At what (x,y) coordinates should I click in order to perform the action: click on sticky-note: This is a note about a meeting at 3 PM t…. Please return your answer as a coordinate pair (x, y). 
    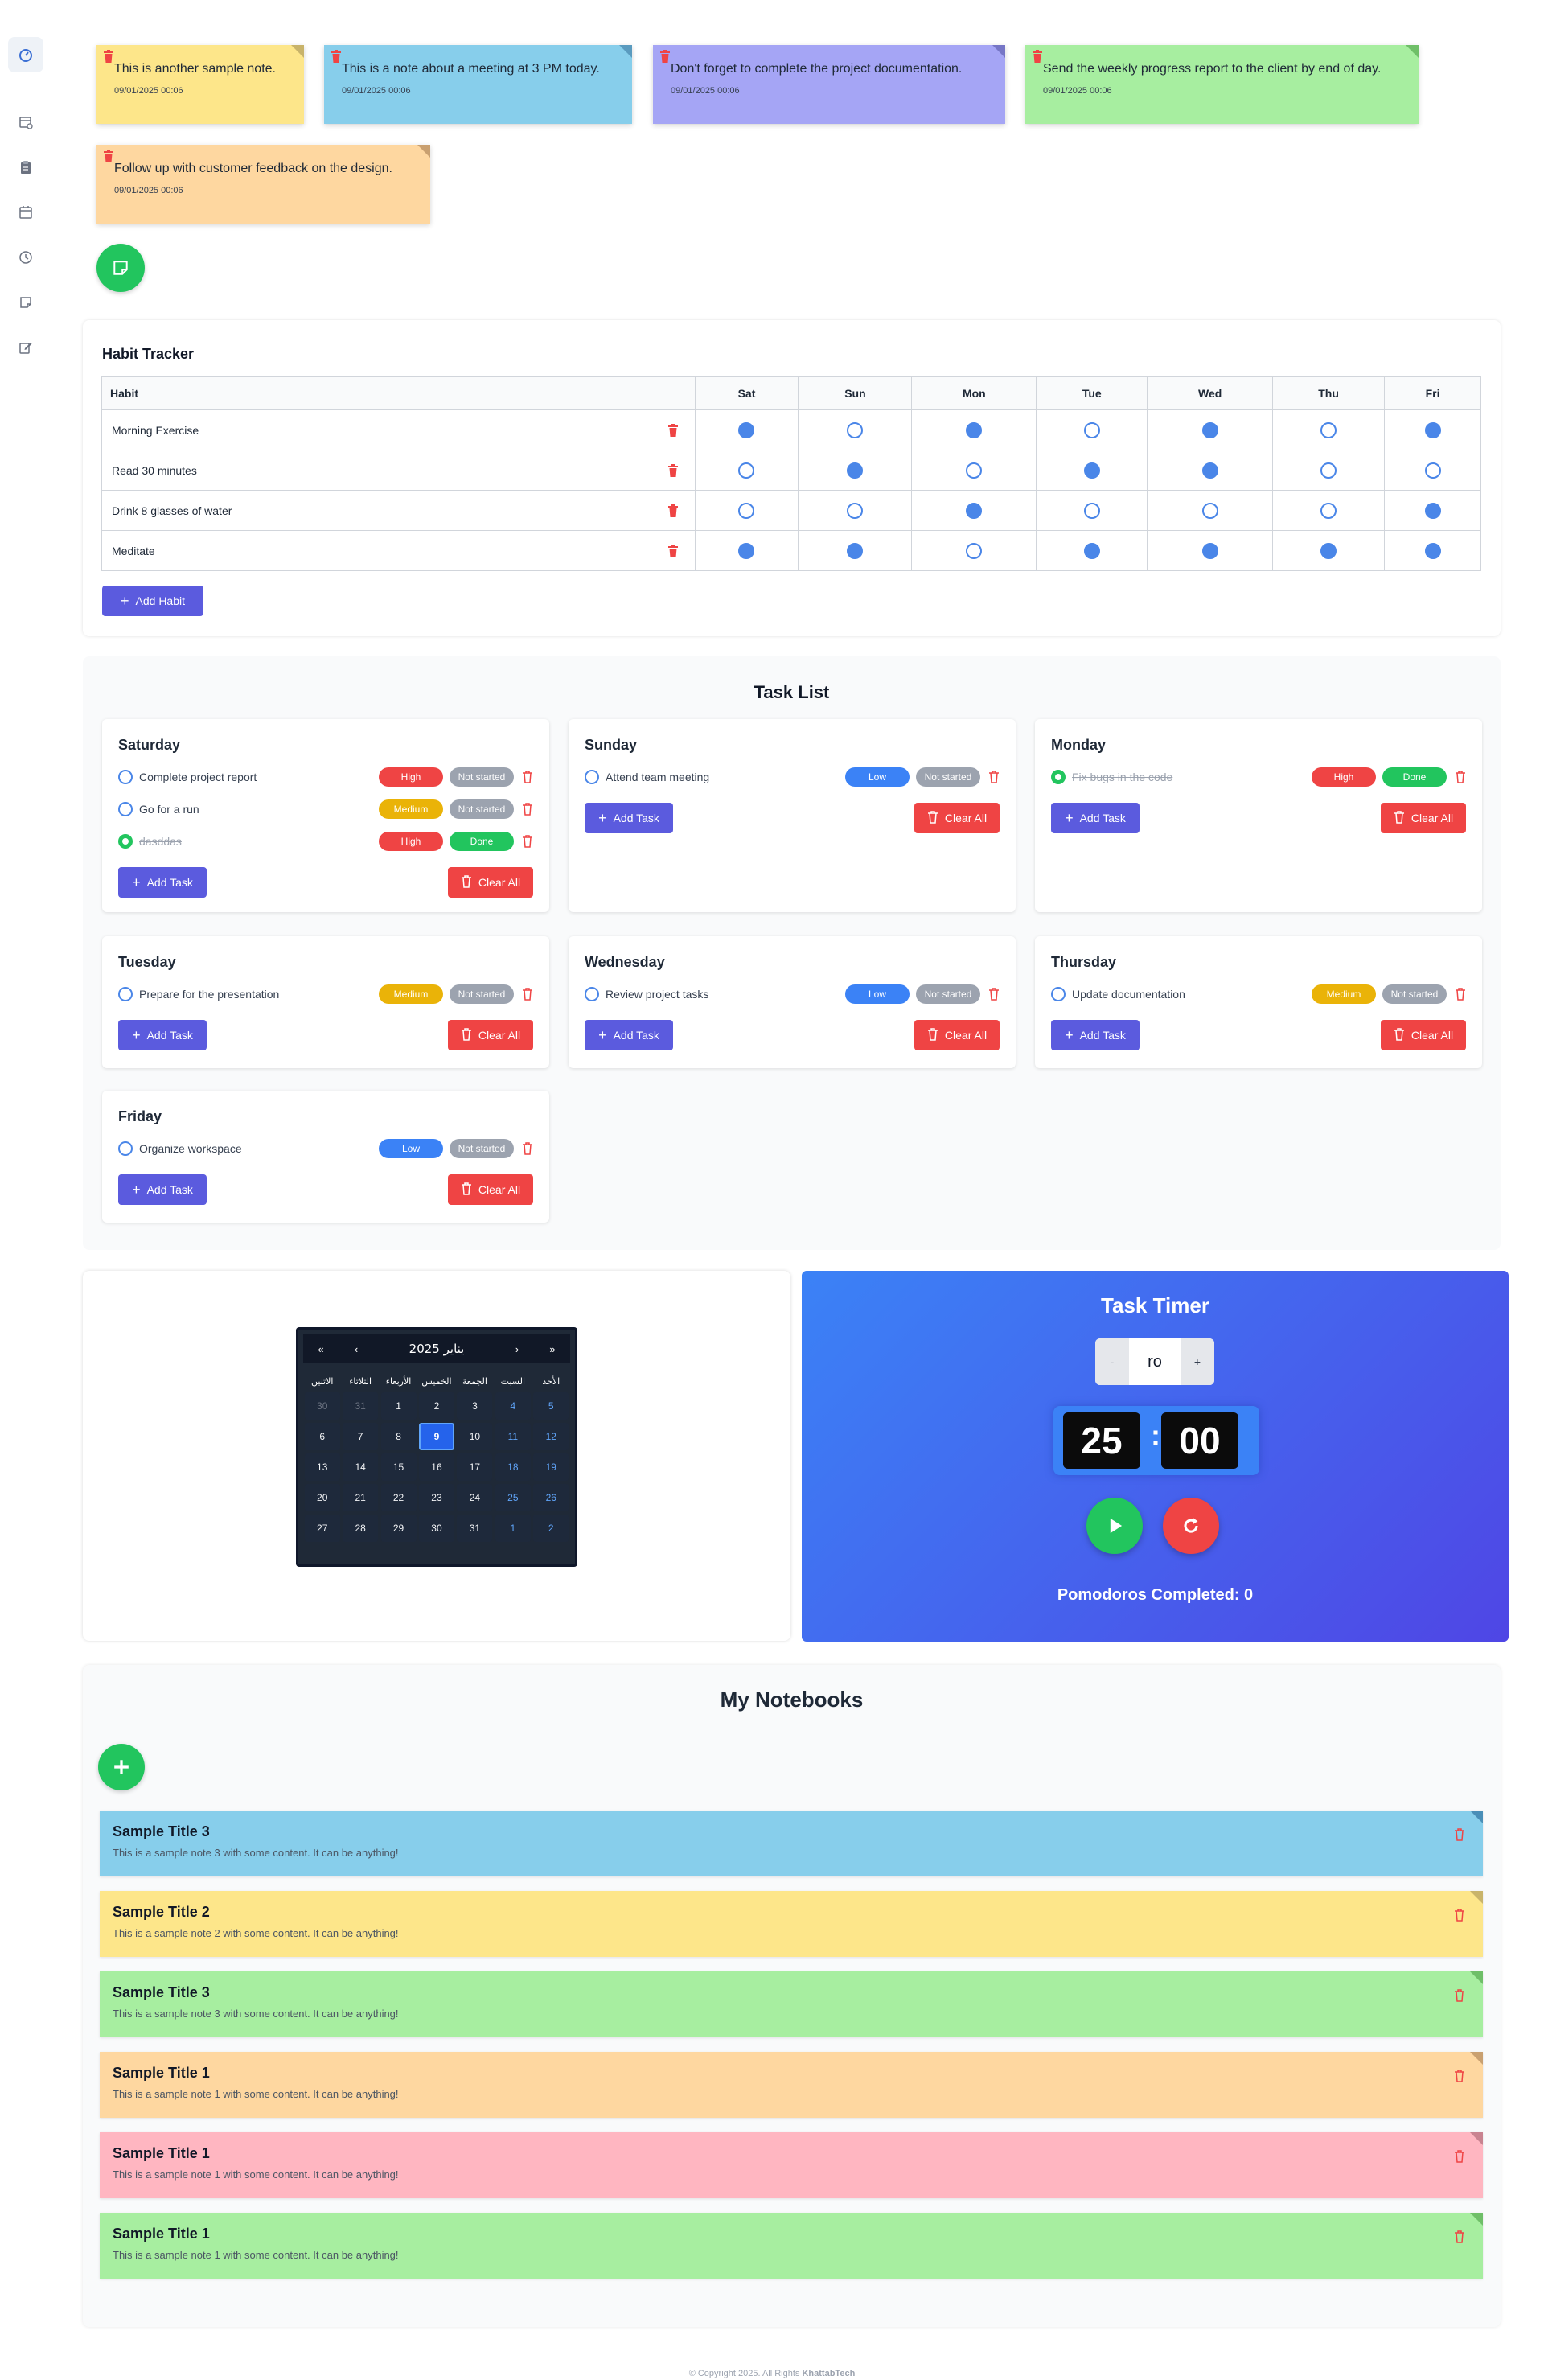
    Looking at the image, I should click on (478, 85).